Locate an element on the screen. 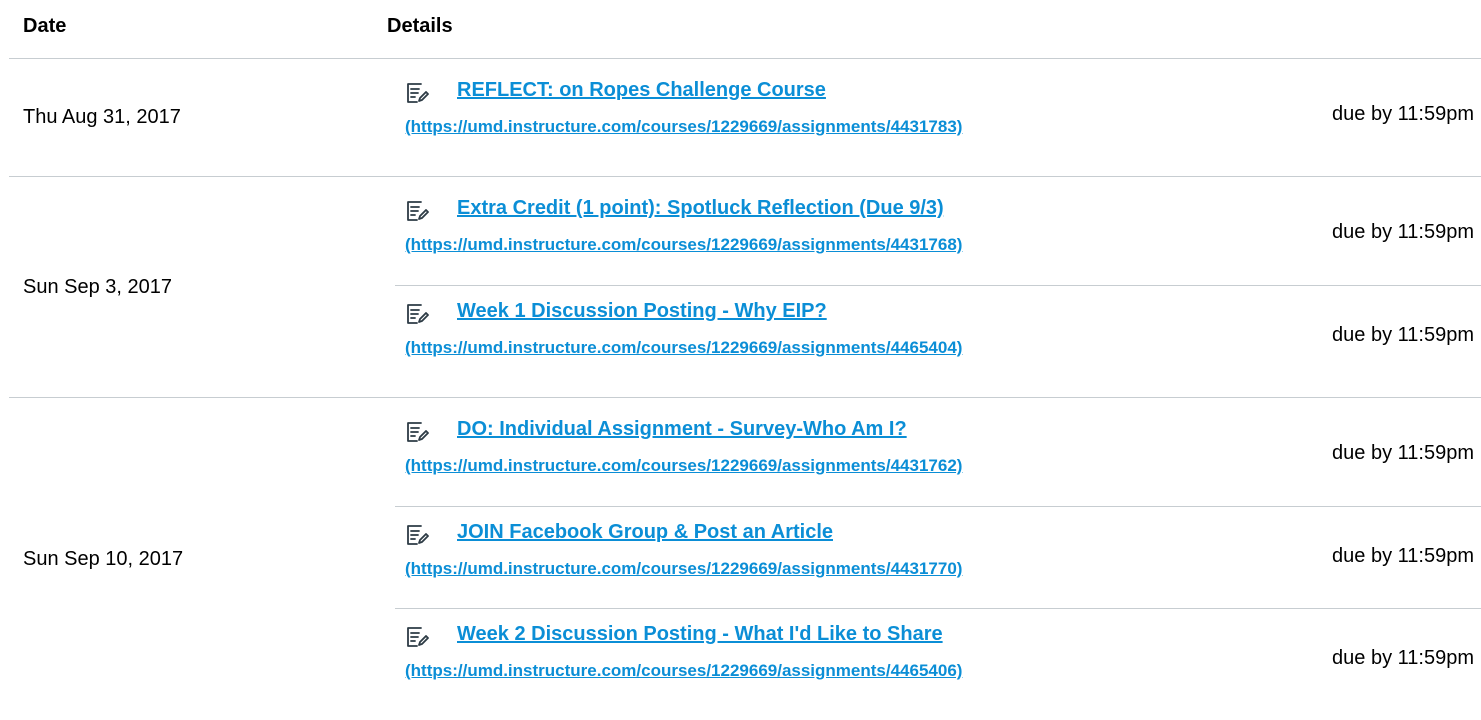 The image size is (1481, 720). date-column-header: Date is located at coordinates (45, 26).